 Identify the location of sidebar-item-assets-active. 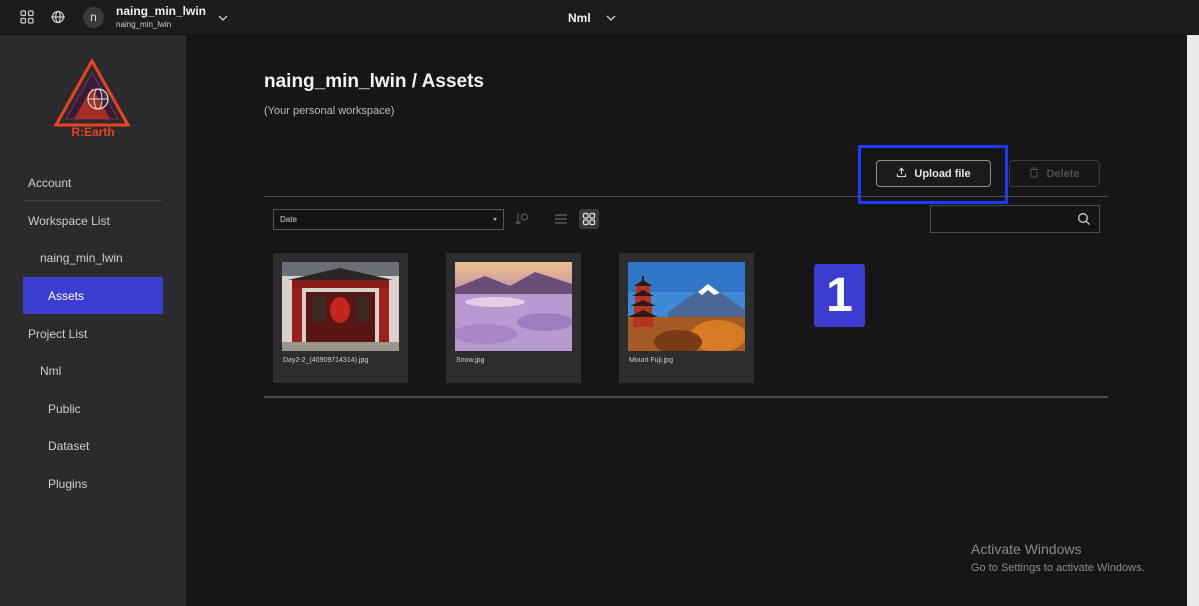
(93, 295).